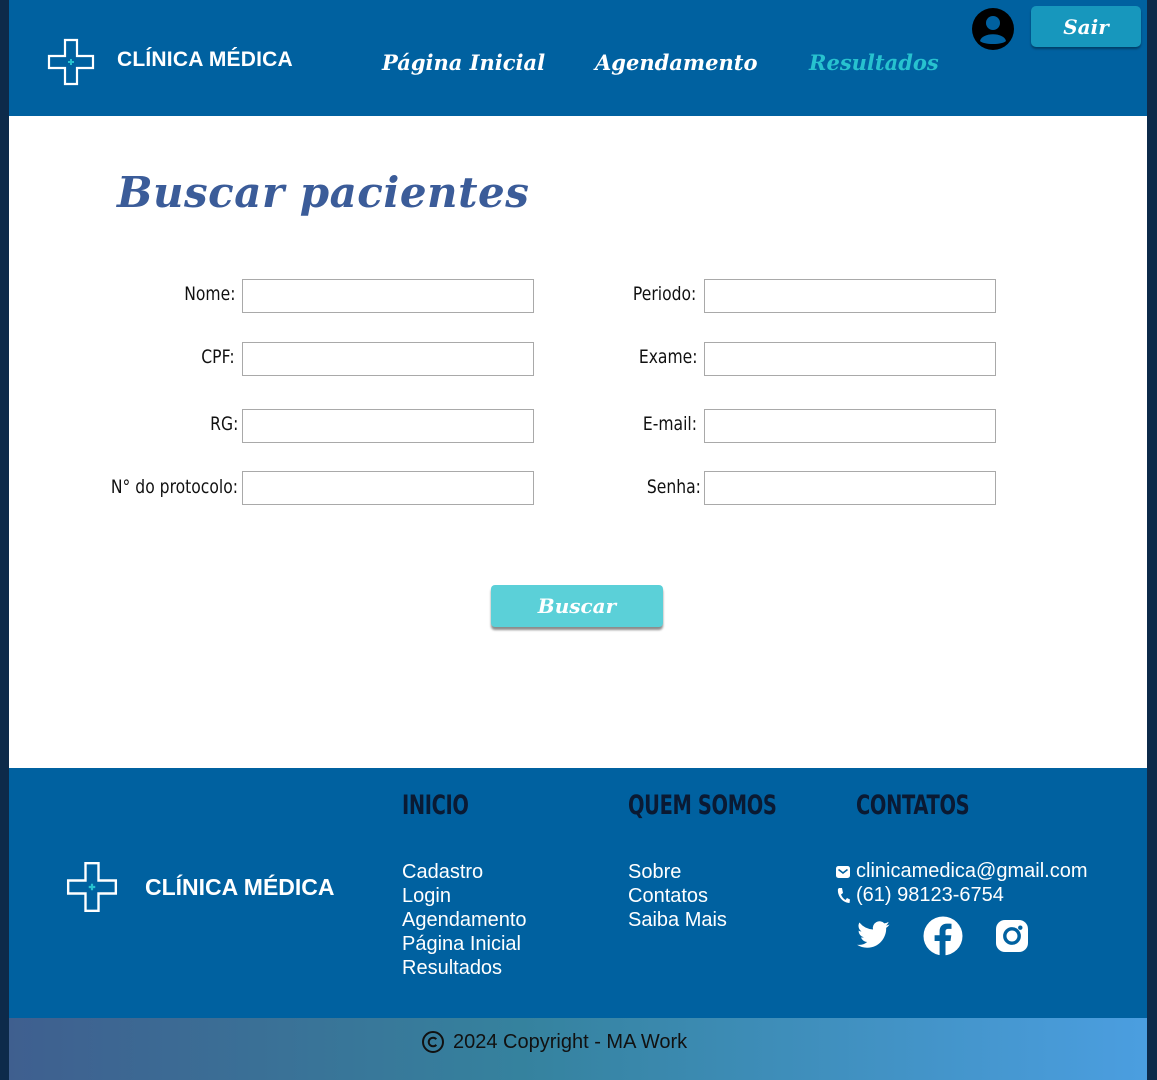 This screenshot has height=1080, width=1157. I want to click on brand-name: CLÍNICA MÉDICA, so click(205, 59).